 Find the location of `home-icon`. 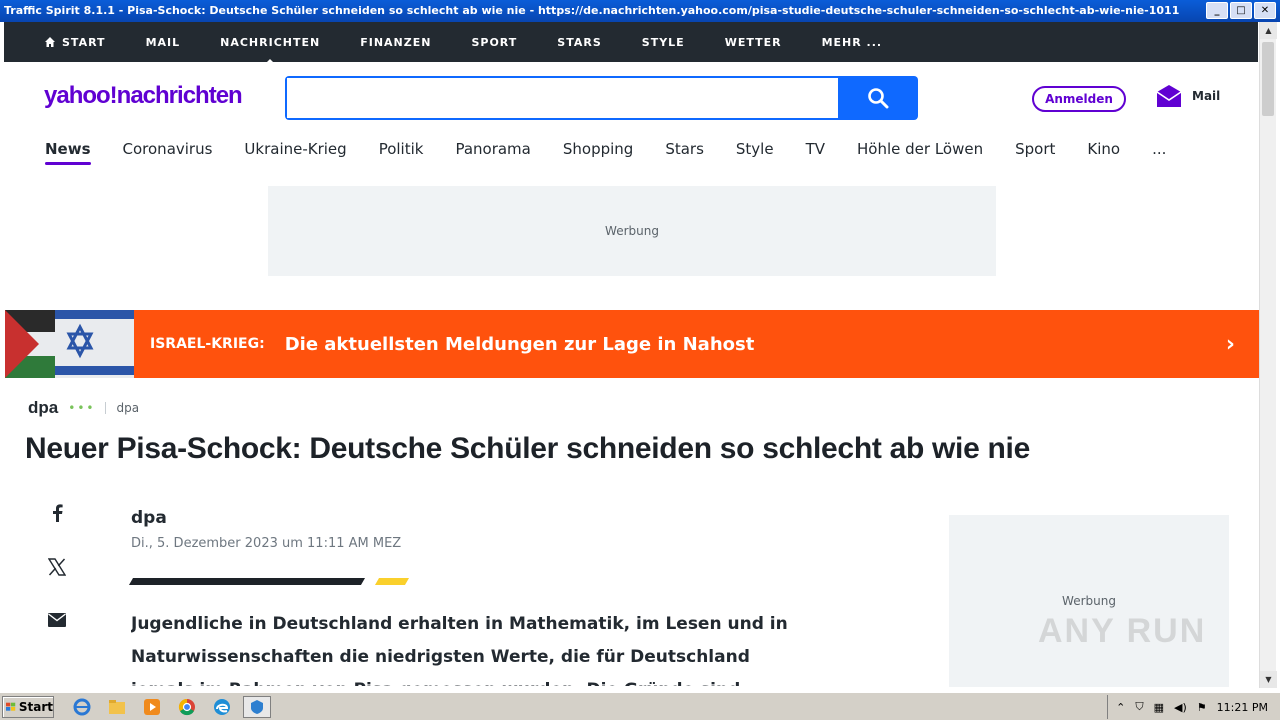

home-icon is located at coordinates (50, 42).